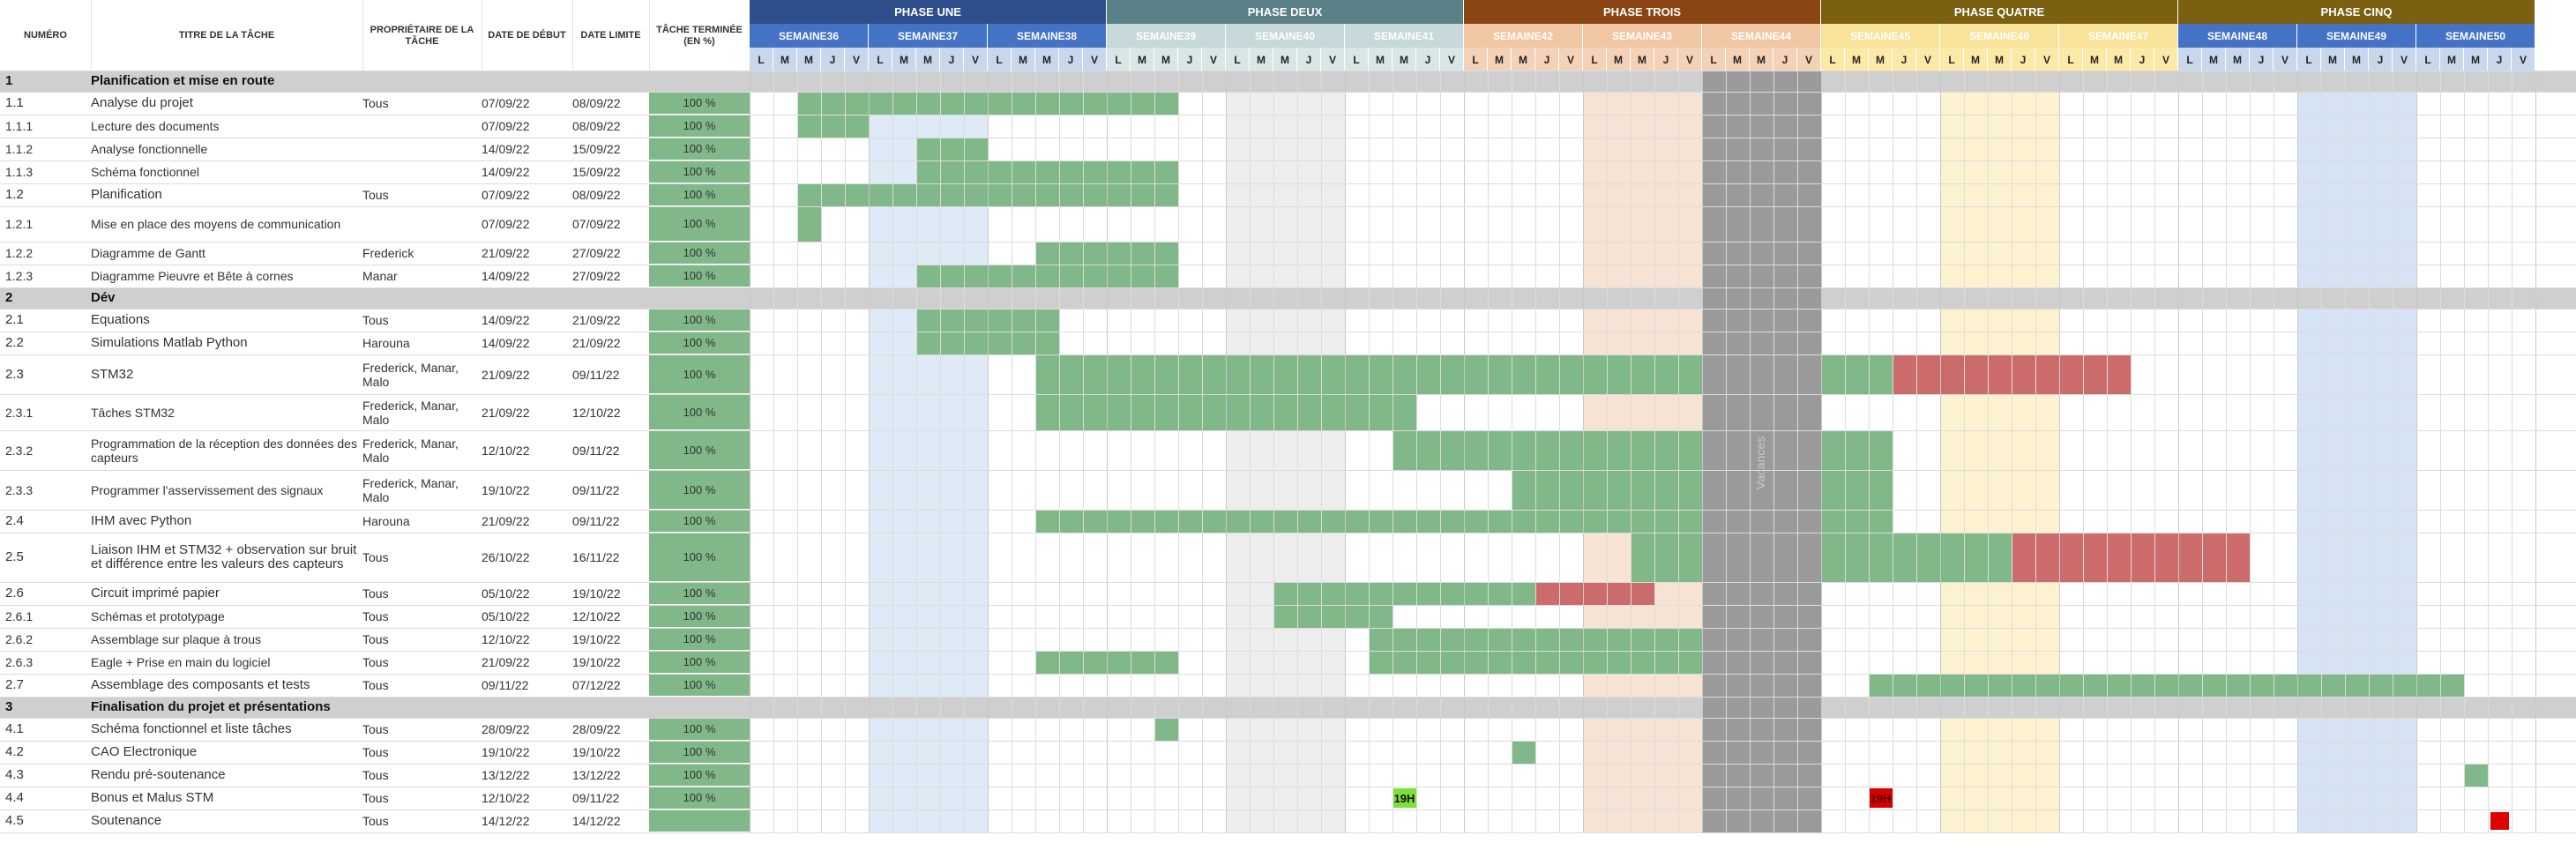 The image size is (2576, 858). Describe the element at coordinates (506, 103) in the screenshot. I see `task-start-date: 07/09/22` at that location.